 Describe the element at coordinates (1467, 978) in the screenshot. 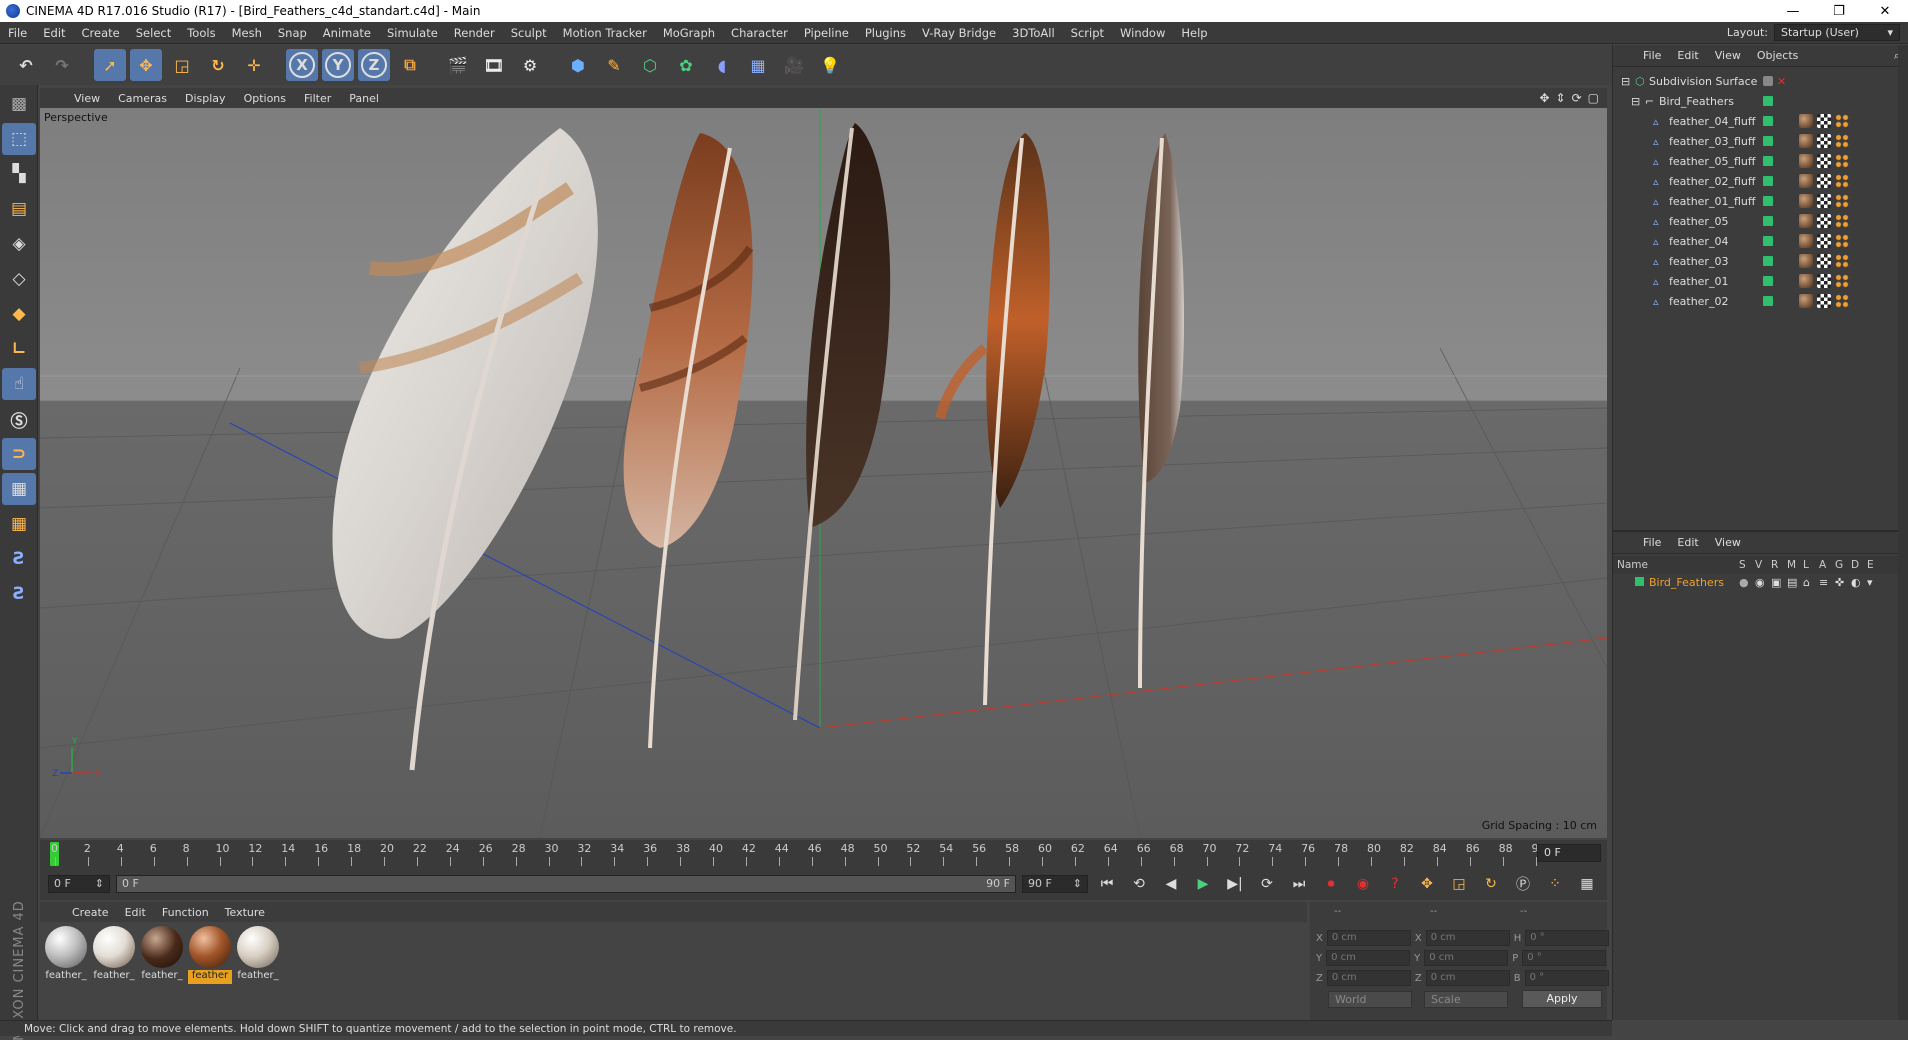

I see `size-z-field: 0 cm` at that location.